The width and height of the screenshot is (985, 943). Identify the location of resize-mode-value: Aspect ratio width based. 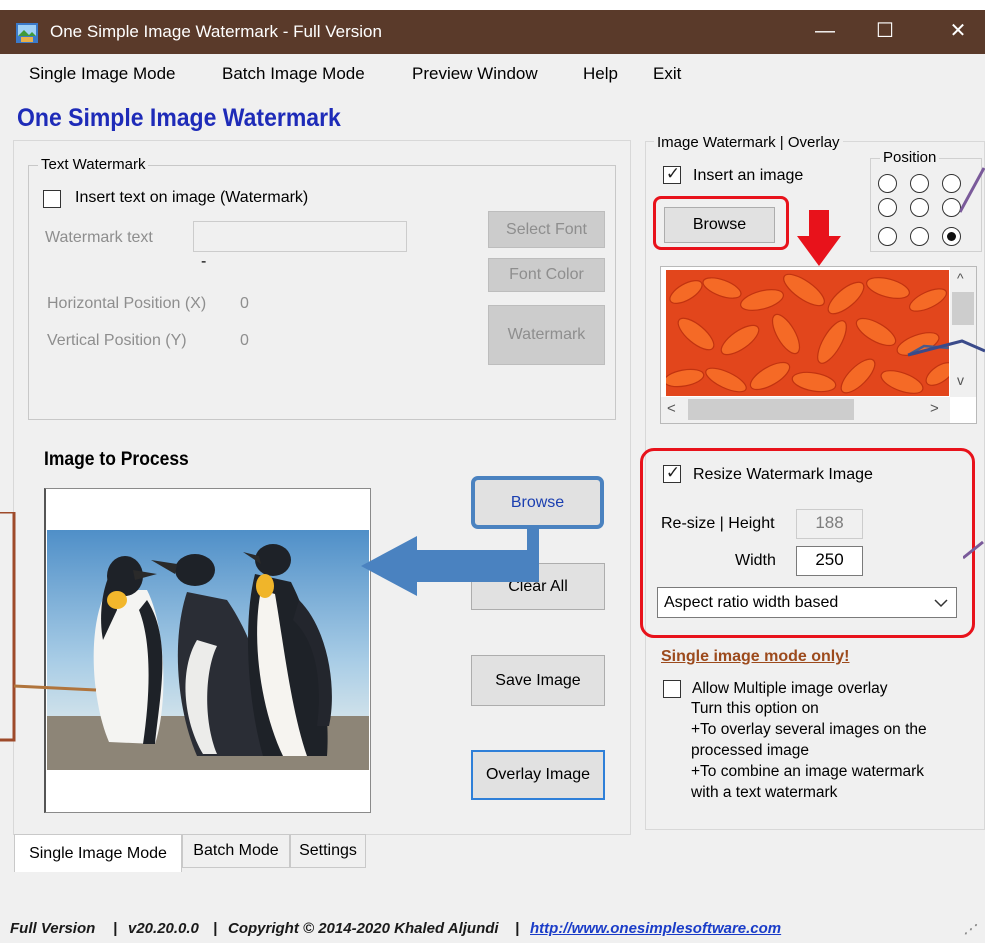
(751, 602).